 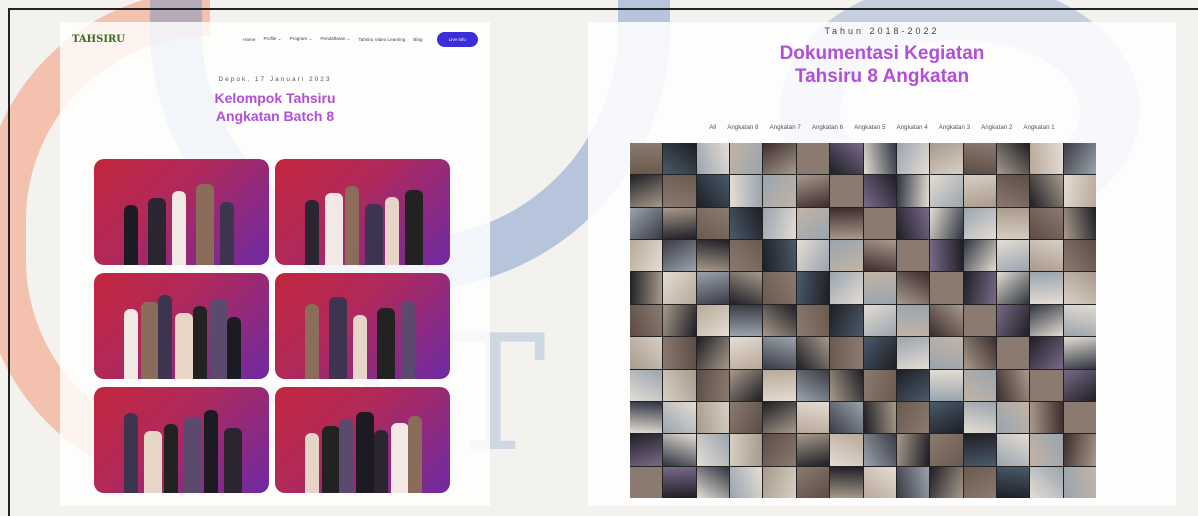 What do you see at coordinates (827, 127) in the screenshot?
I see `filter-angkatan-6: Angkatan 6` at bounding box center [827, 127].